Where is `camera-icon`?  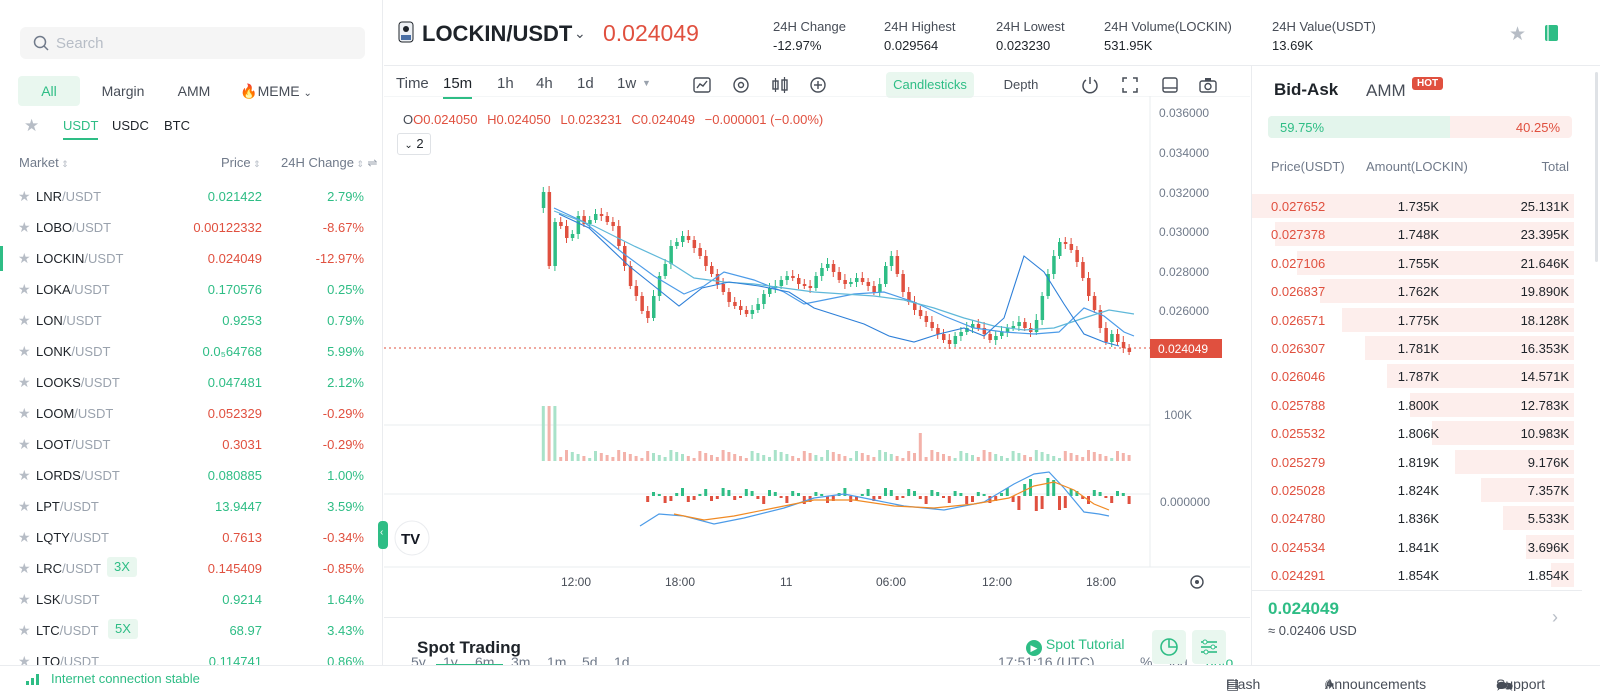
camera-icon is located at coordinates (1208, 85).